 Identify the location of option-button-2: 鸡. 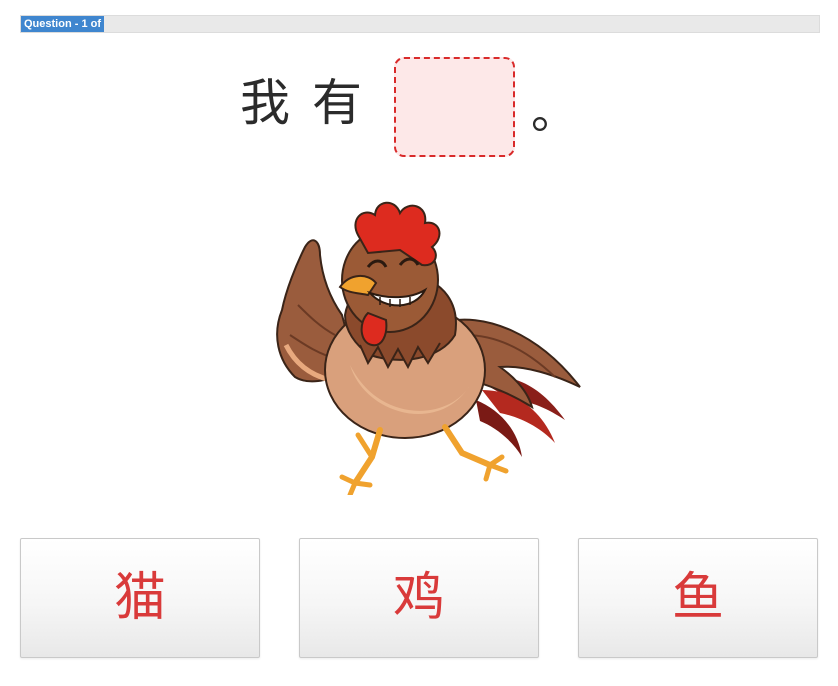
(419, 598).